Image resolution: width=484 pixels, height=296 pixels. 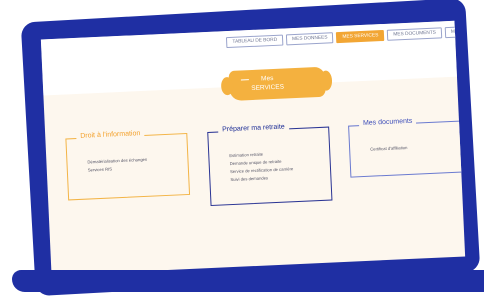 I want to click on card-link-list: Certificat d'affiliation, so click(x=389, y=149).